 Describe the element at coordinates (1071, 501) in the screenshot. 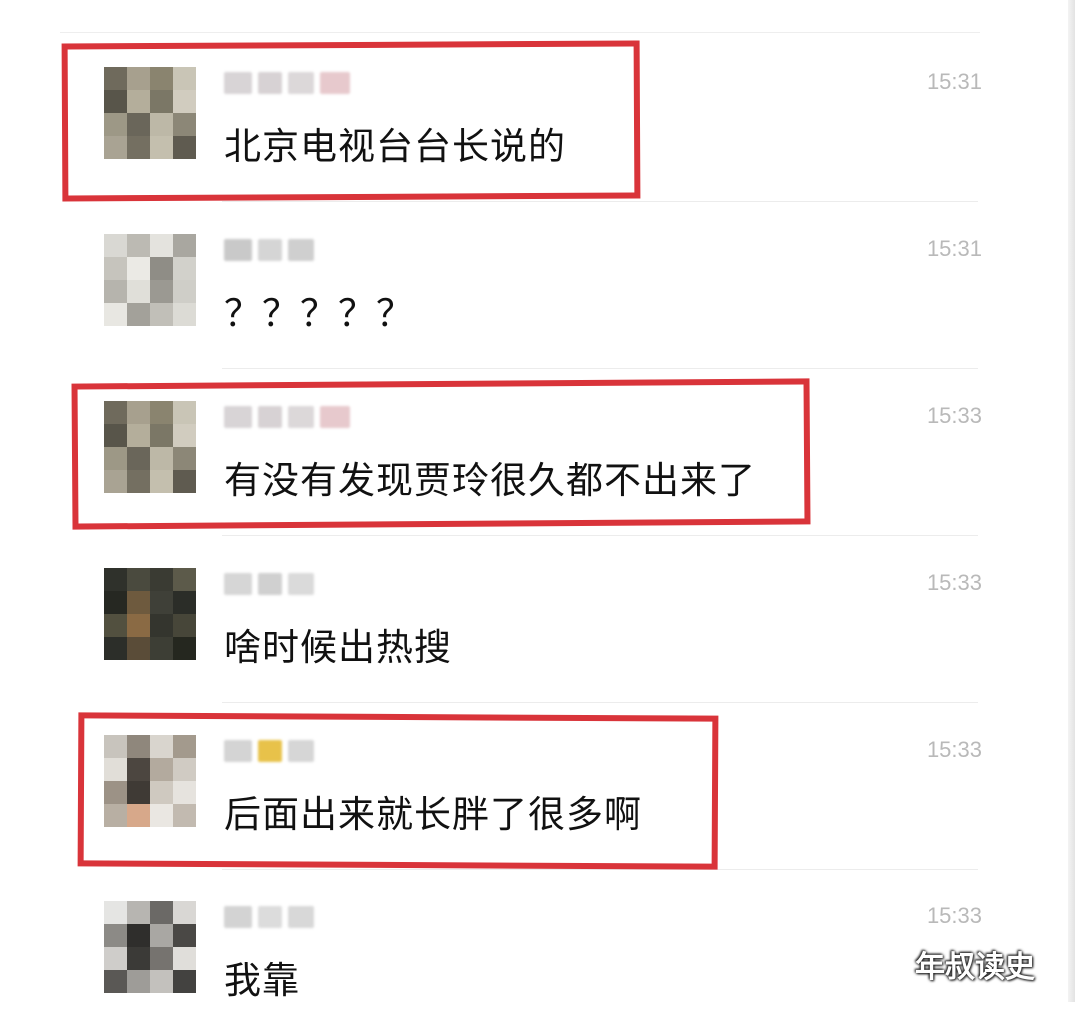

I see `scrollbar-track` at that location.